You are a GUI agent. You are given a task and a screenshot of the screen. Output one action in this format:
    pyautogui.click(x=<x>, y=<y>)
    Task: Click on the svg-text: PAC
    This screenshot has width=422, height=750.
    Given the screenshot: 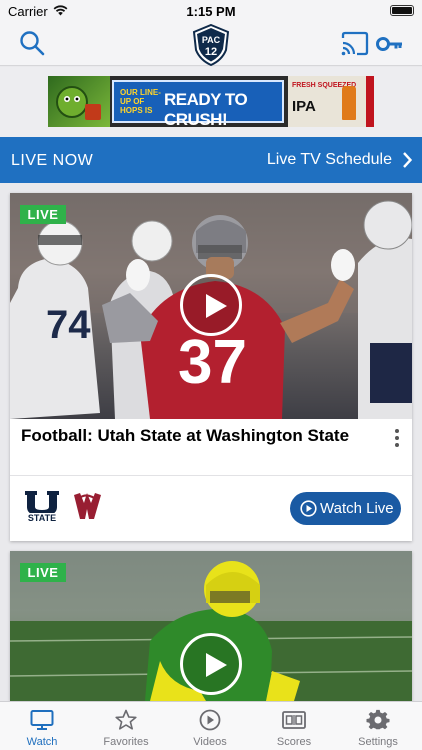 What is the action you would take?
    pyautogui.click(x=211, y=40)
    